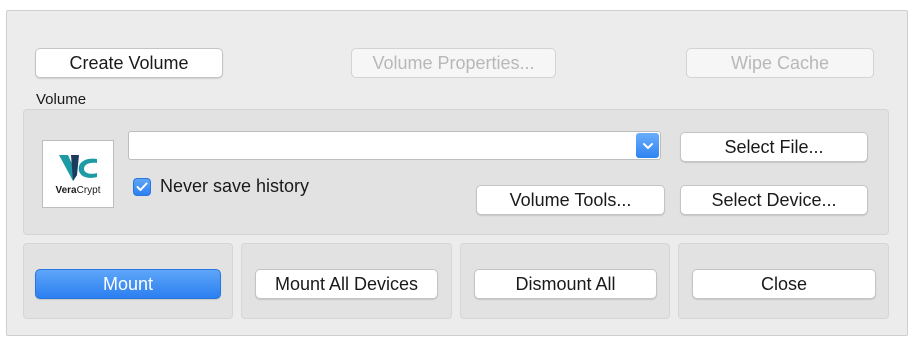 The image size is (918, 341). I want to click on never-save-history-row: Never save history, so click(221, 186).